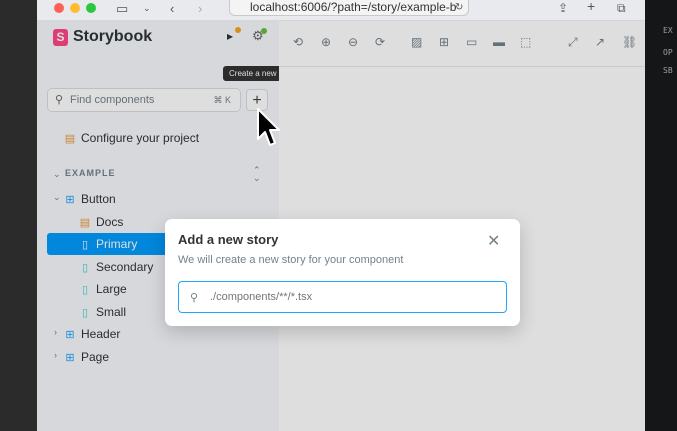 The image size is (677, 431). Describe the element at coordinates (493, 242) in the screenshot. I see `close-icon: ✕` at that location.